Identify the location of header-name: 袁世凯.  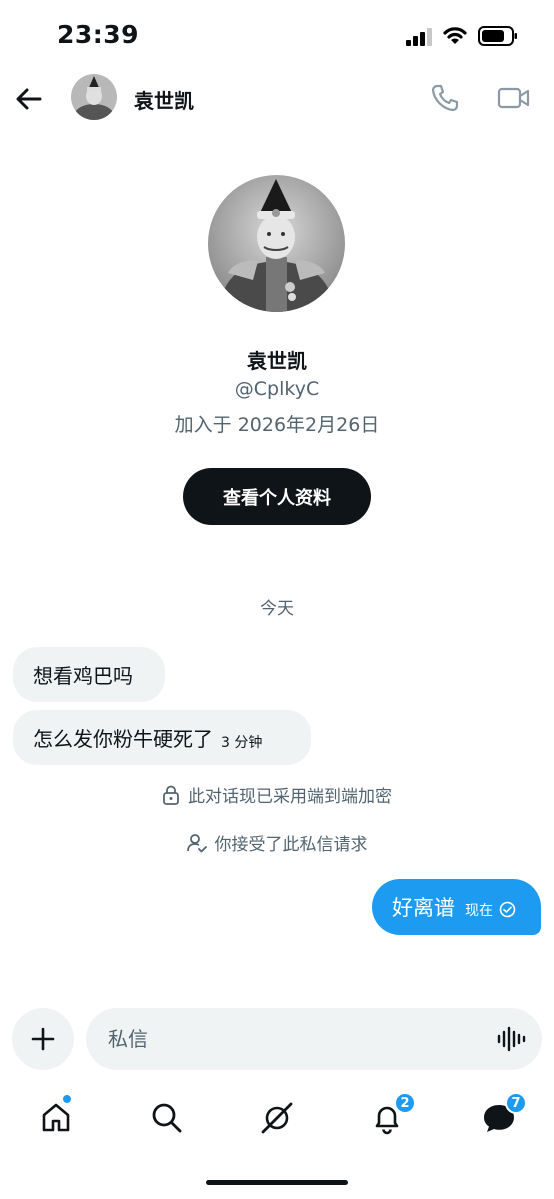
(164, 99).